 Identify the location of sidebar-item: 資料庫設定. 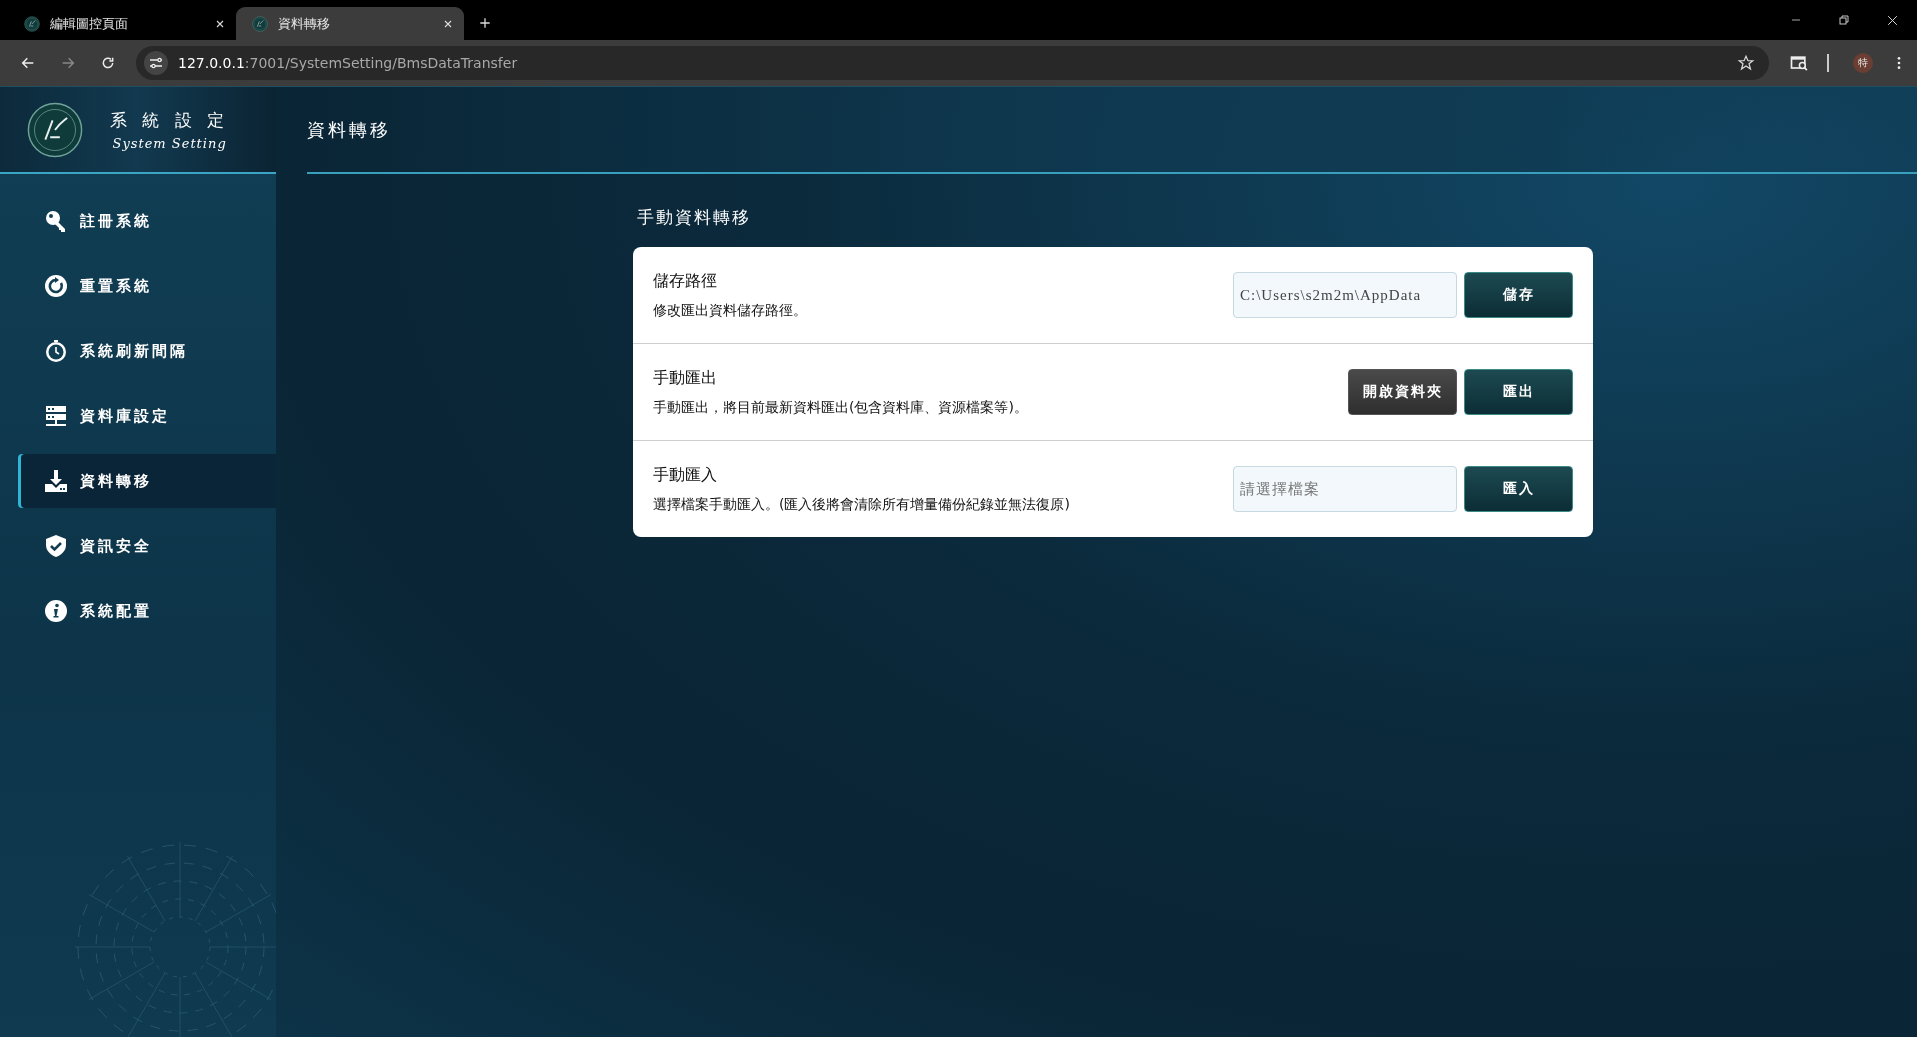
(147, 416).